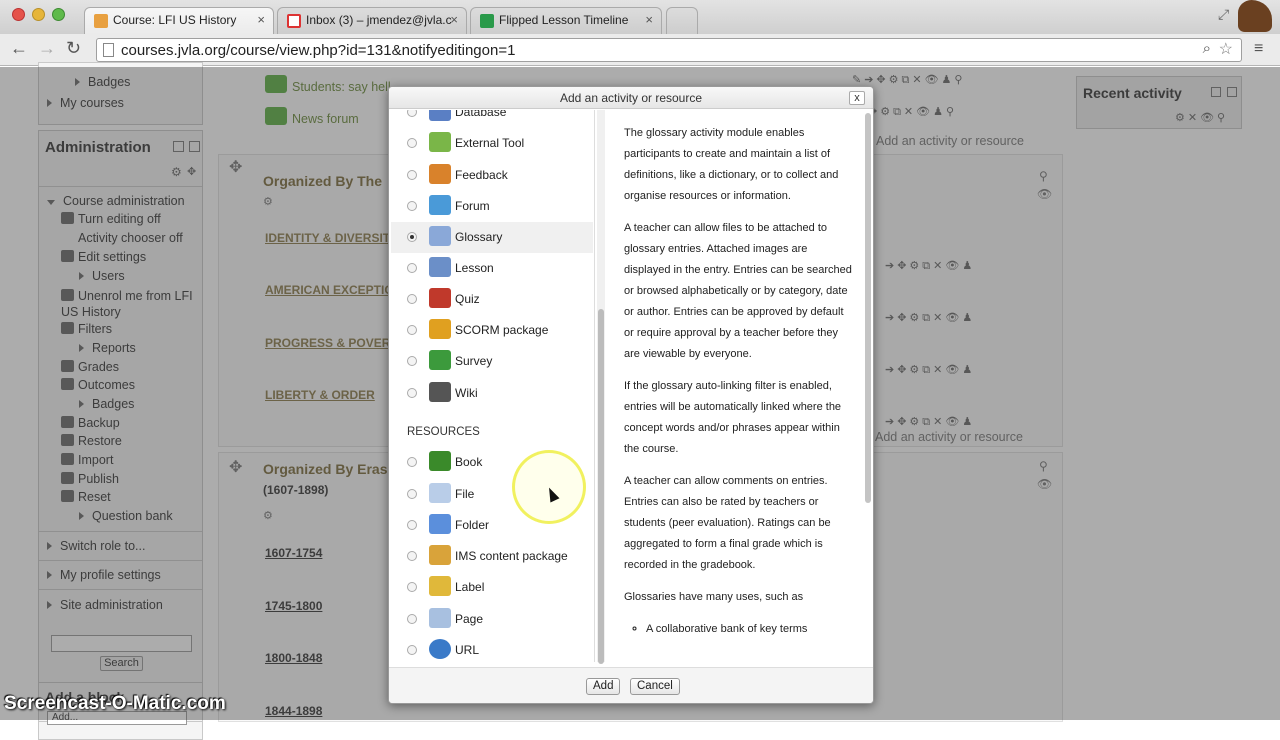 Image resolution: width=1280 pixels, height=740 pixels. Describe the element at coordinates (492, 619) in the screenshot. I see `option-page: Page` at that location.